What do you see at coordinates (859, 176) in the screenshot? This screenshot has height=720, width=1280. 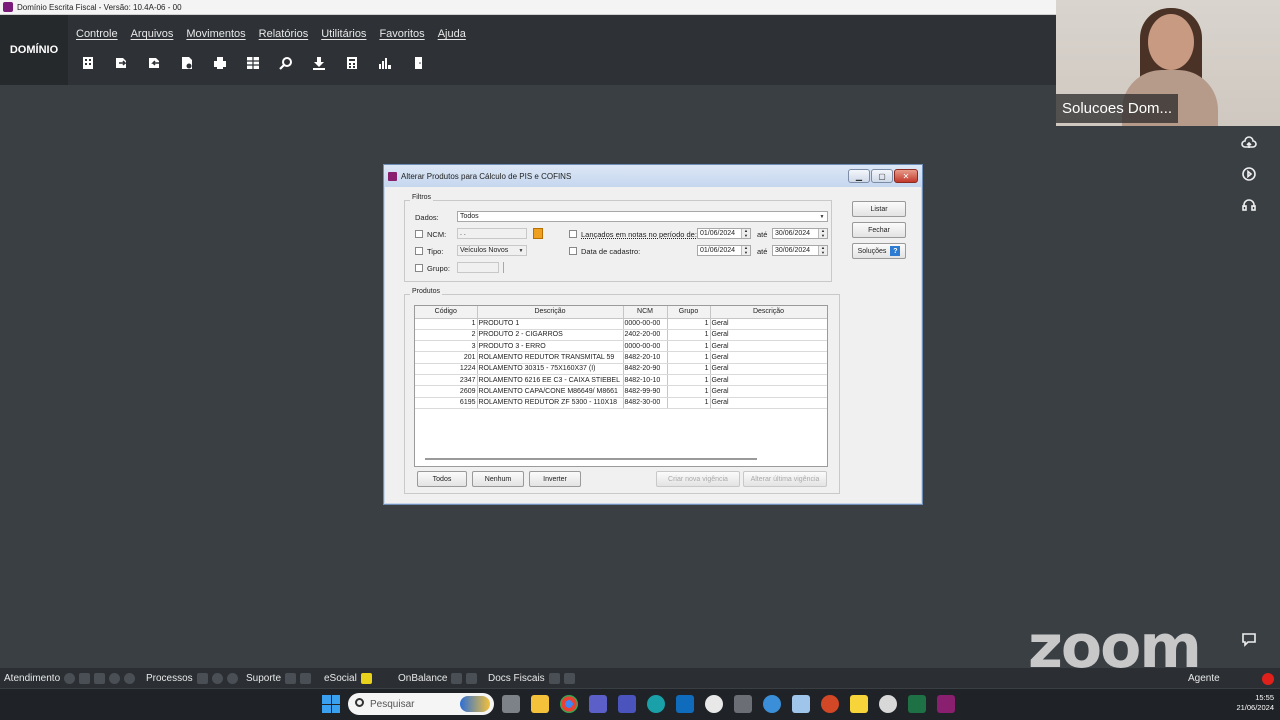 I see `minimize-icon: ▁` at bounding box center [859, 176].